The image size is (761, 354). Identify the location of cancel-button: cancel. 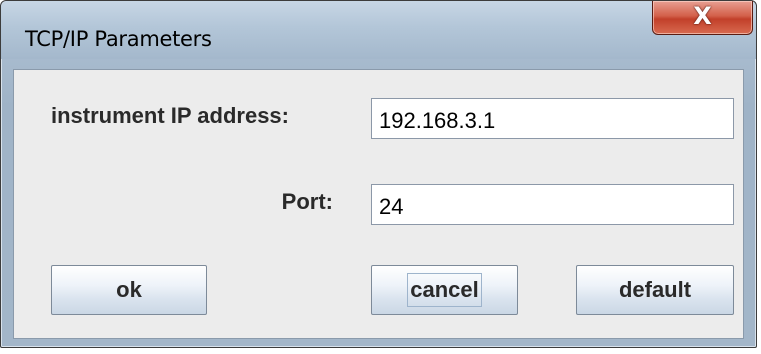
(444, 290).